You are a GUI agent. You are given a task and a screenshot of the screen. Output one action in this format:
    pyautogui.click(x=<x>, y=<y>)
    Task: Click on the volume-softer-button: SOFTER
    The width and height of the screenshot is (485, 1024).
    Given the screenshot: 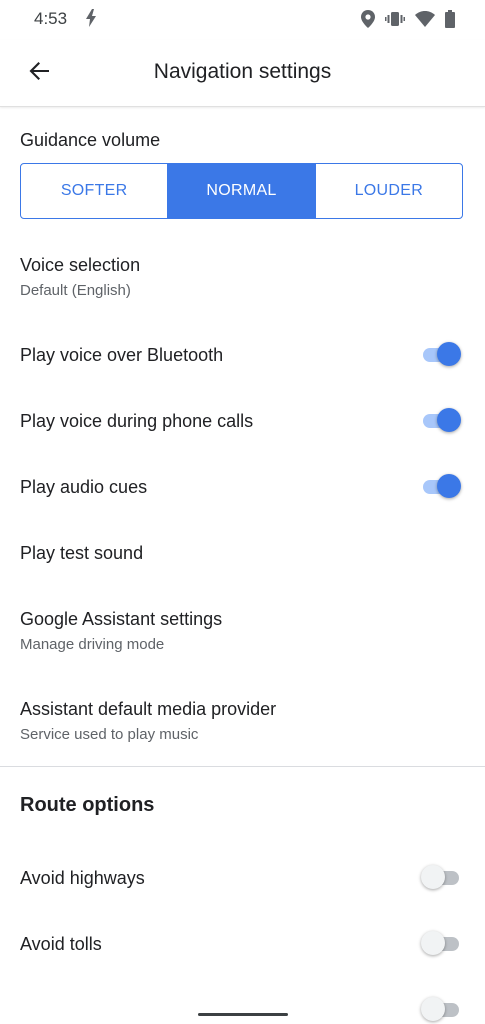 What is the action you would take?
    pyautogui.click(x=94, y=191)
    